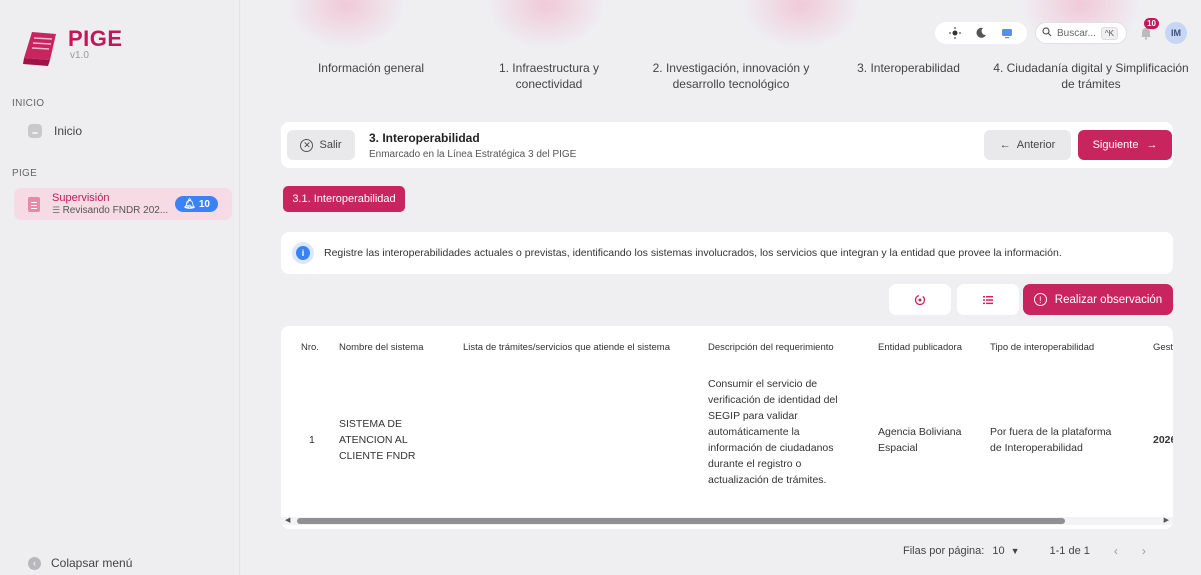 This screenshot has height=575, width=1201. What do you see at coordinates (310, 347) in the screenshot?
I see `column-header: Nro.` at bounding box center [310, 347].